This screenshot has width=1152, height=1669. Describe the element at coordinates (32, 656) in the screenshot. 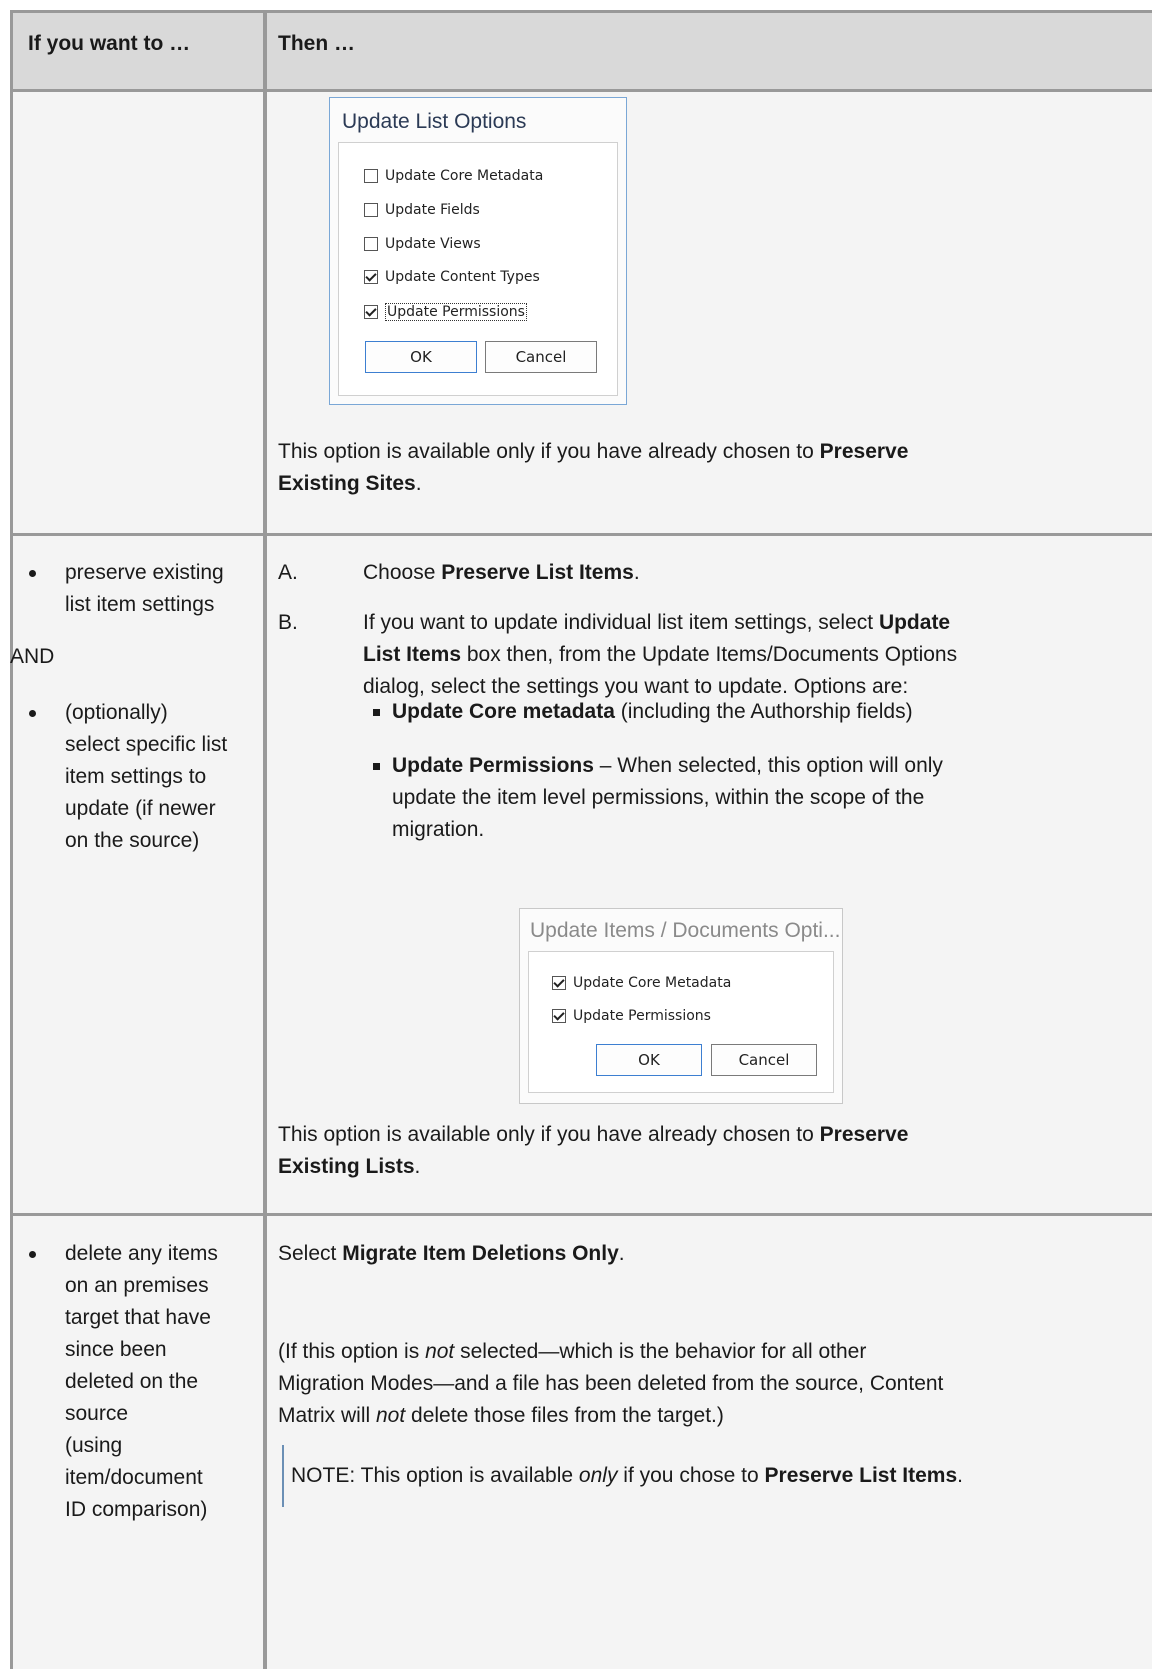

I see `left-and-label: AND` at that location.